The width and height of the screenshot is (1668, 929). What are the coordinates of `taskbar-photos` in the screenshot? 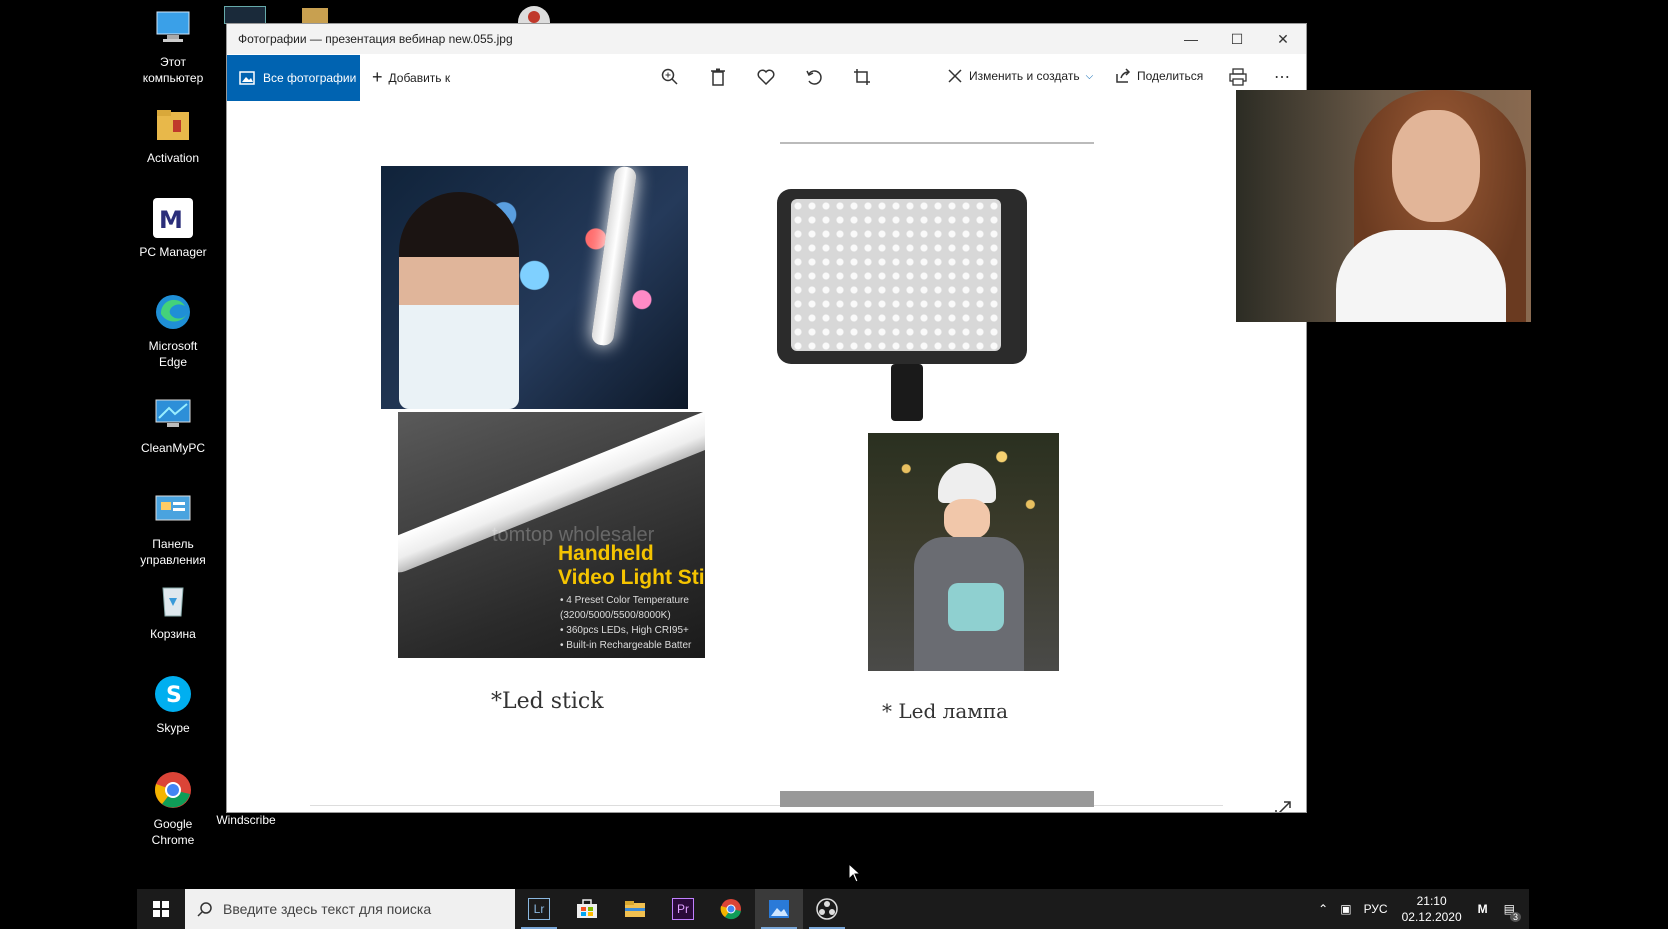 It's located at (779, 909).